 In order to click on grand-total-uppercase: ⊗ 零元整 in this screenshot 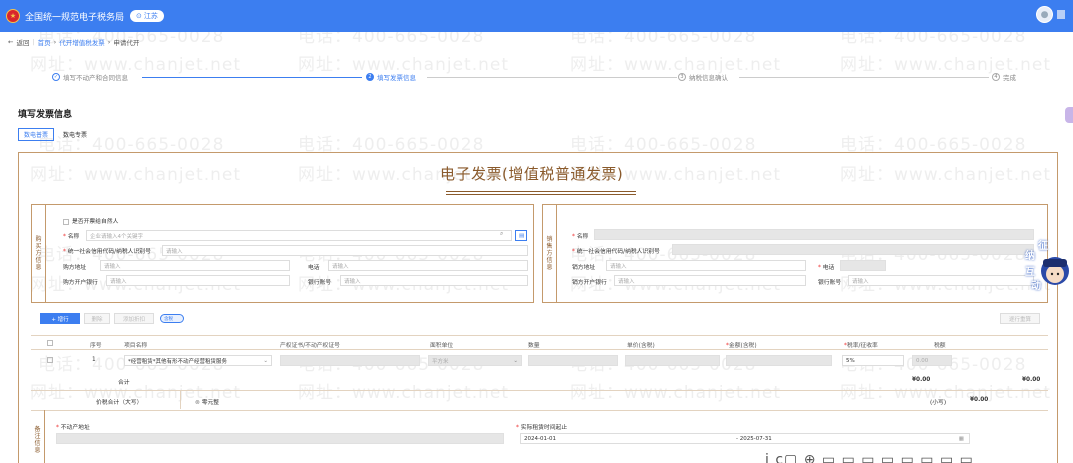, I will do `click(207, 403)`.